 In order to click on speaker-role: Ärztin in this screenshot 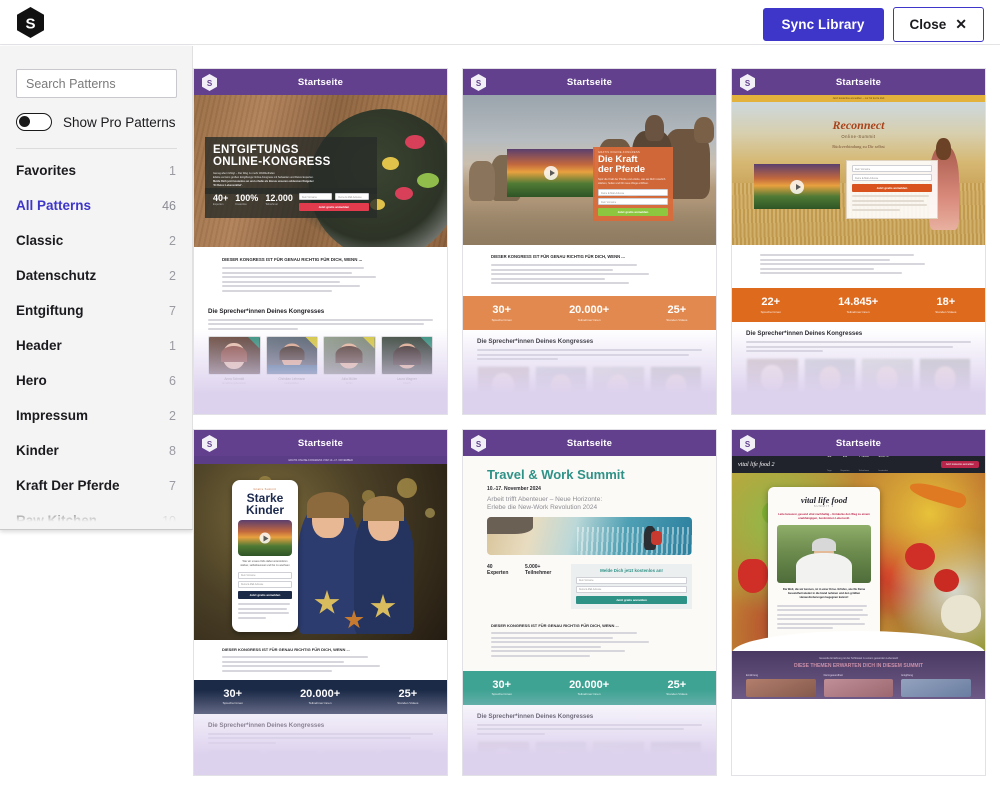, I will do `click(349, 383)`.